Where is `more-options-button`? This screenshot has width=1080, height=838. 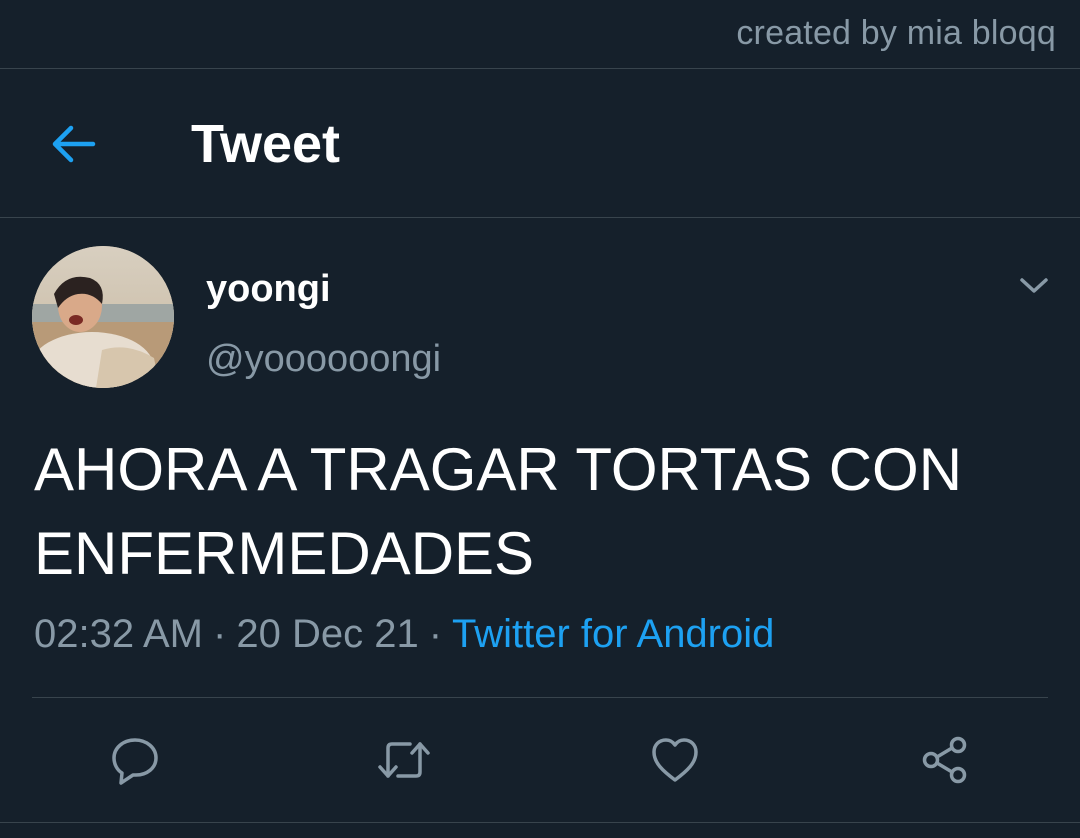
more-options-button is located at coordinates (1034, 286).